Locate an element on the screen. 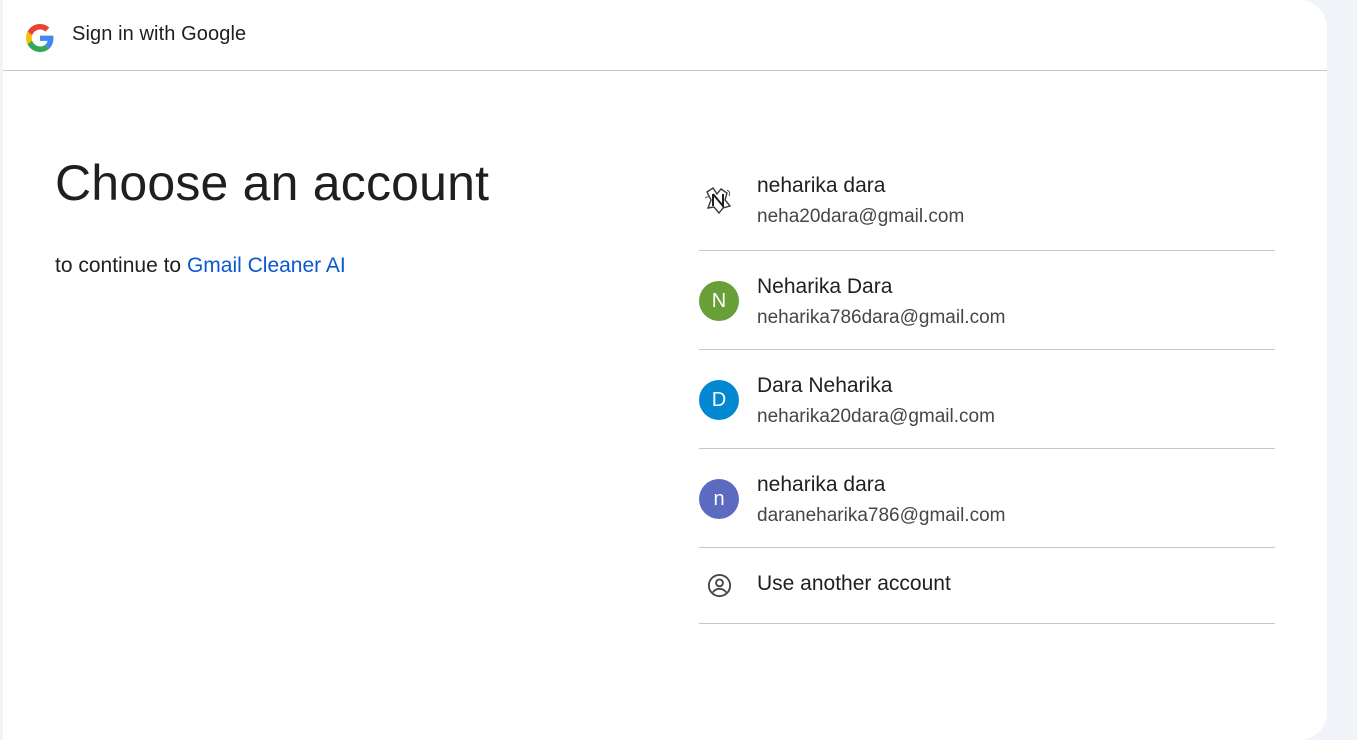 This screenshot has height=740, width=1357. account-item: neharika dara neha20dara@gmail.com is located at coordinates (987, 200).